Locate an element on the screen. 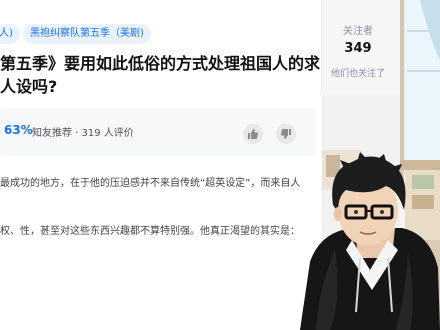 This screenshot has height=330, width=440. thumbs-up-icon is located at coordinates (253, 134).